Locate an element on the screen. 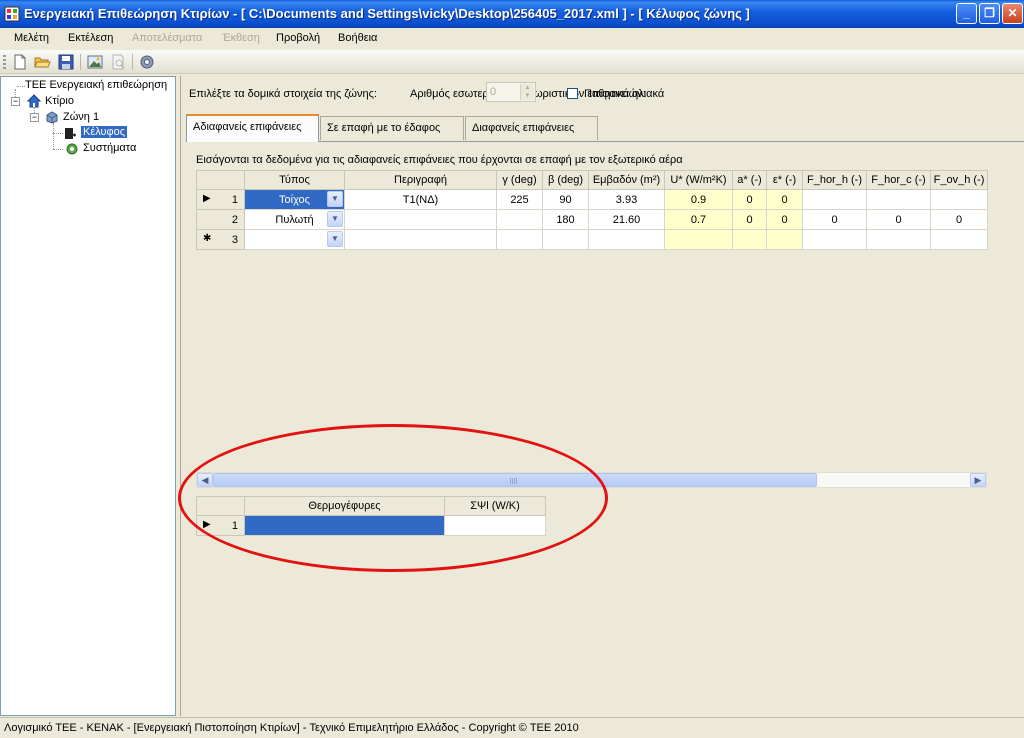 This screenshot has height=738, width=1024. f-hor-h-cell: 0 is located at coordinates (834, 219).